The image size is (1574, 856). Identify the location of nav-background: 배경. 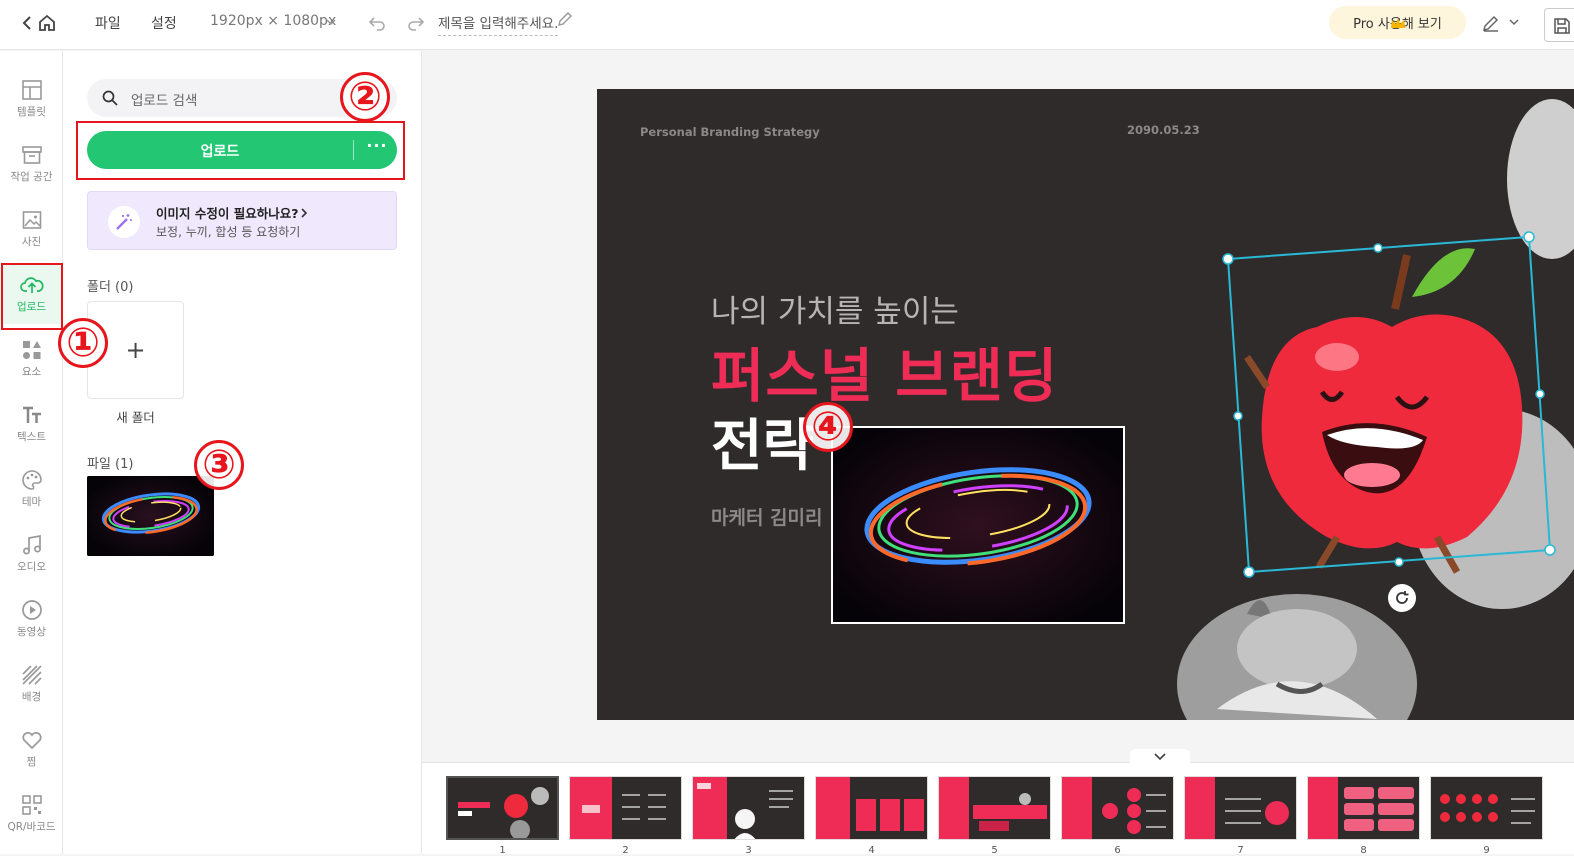
(31, 684).